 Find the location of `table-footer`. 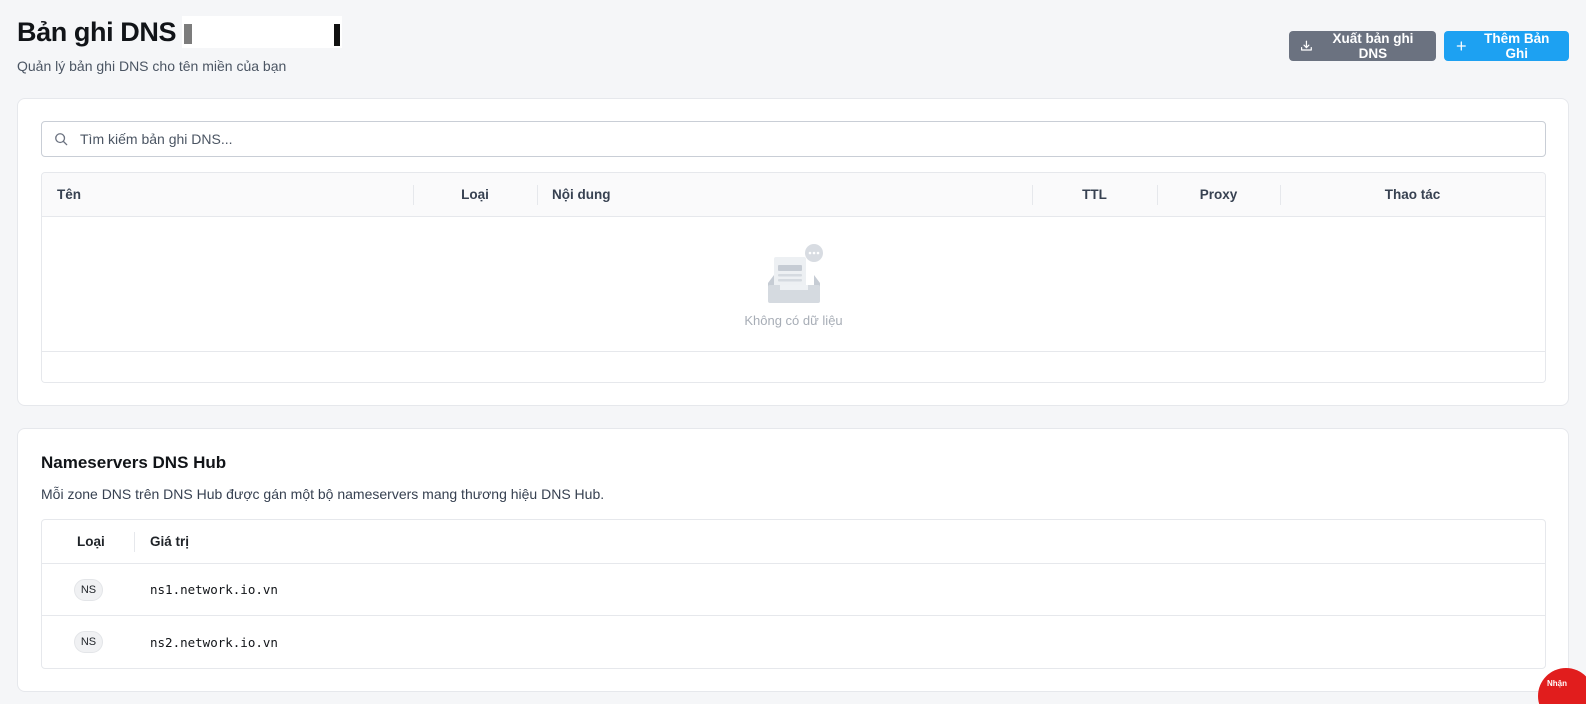

table-footer is located at coordinates (793, 367).